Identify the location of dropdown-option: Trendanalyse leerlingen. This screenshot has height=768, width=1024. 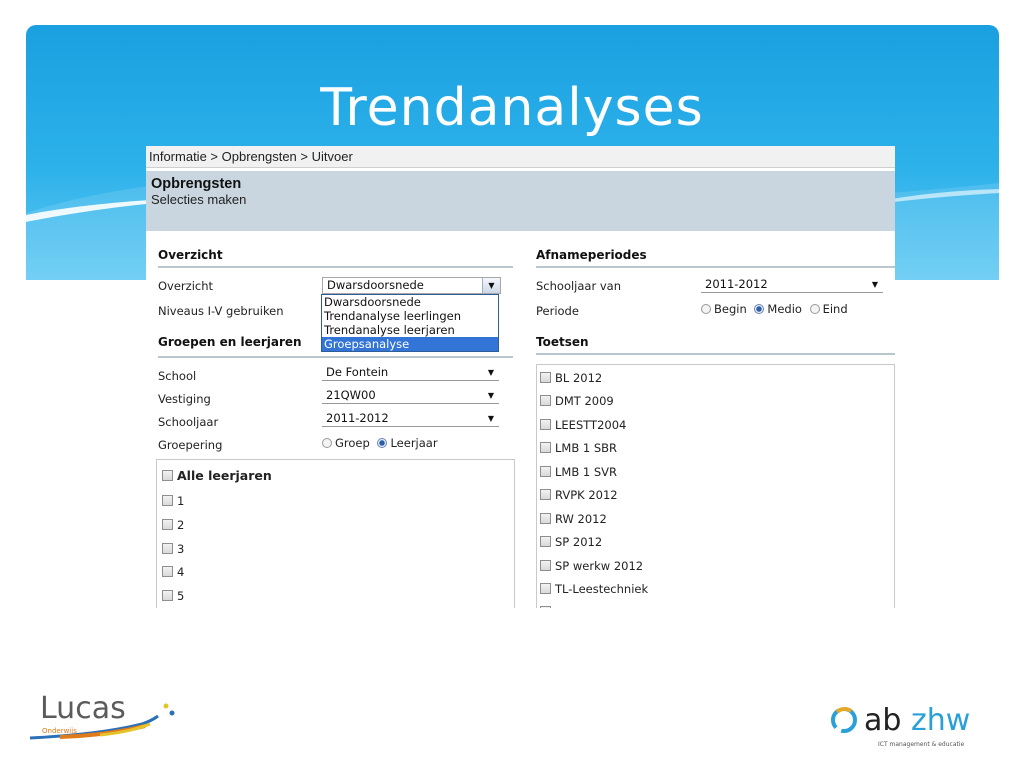
(410, 316).